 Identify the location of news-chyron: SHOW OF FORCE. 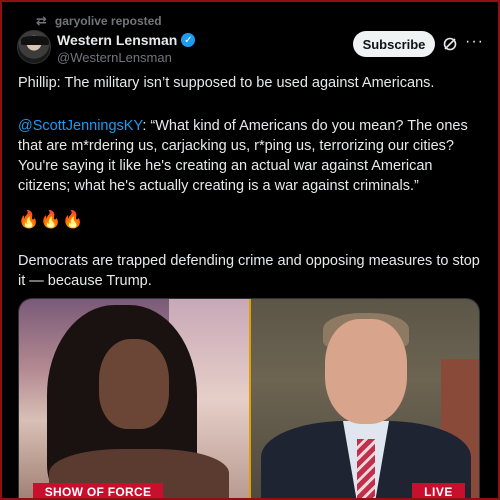
(98, 491).